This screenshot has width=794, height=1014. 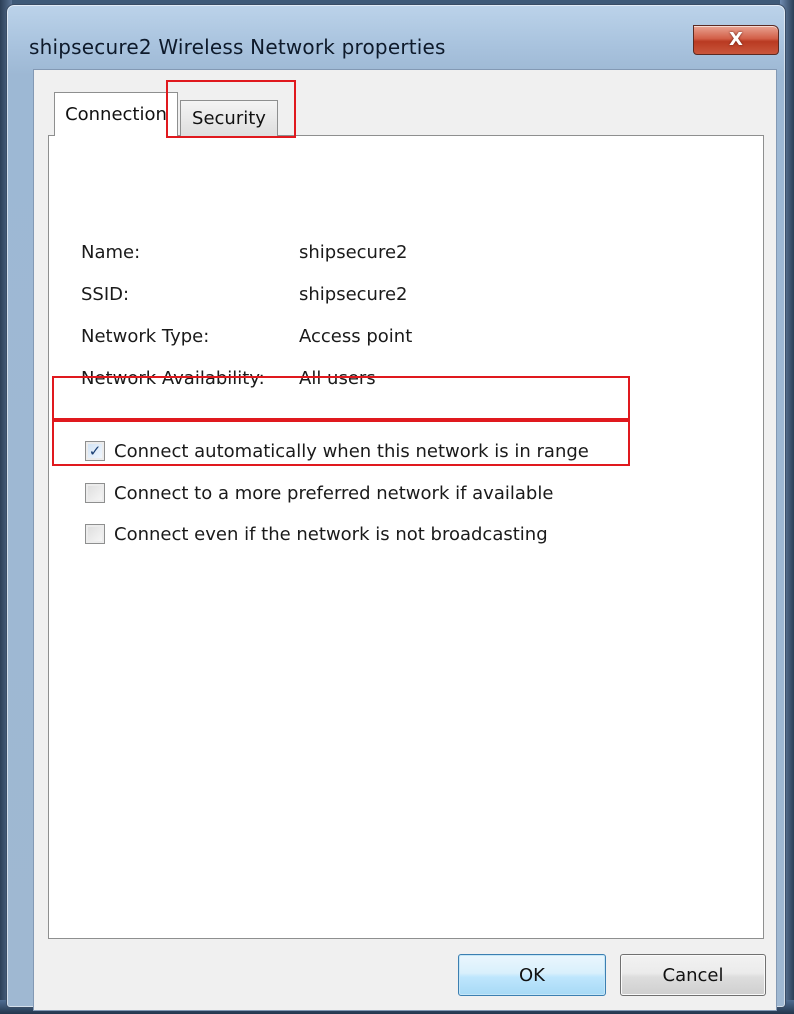 I want to click on network-type-value: Access point, so click(x=356, y=336).